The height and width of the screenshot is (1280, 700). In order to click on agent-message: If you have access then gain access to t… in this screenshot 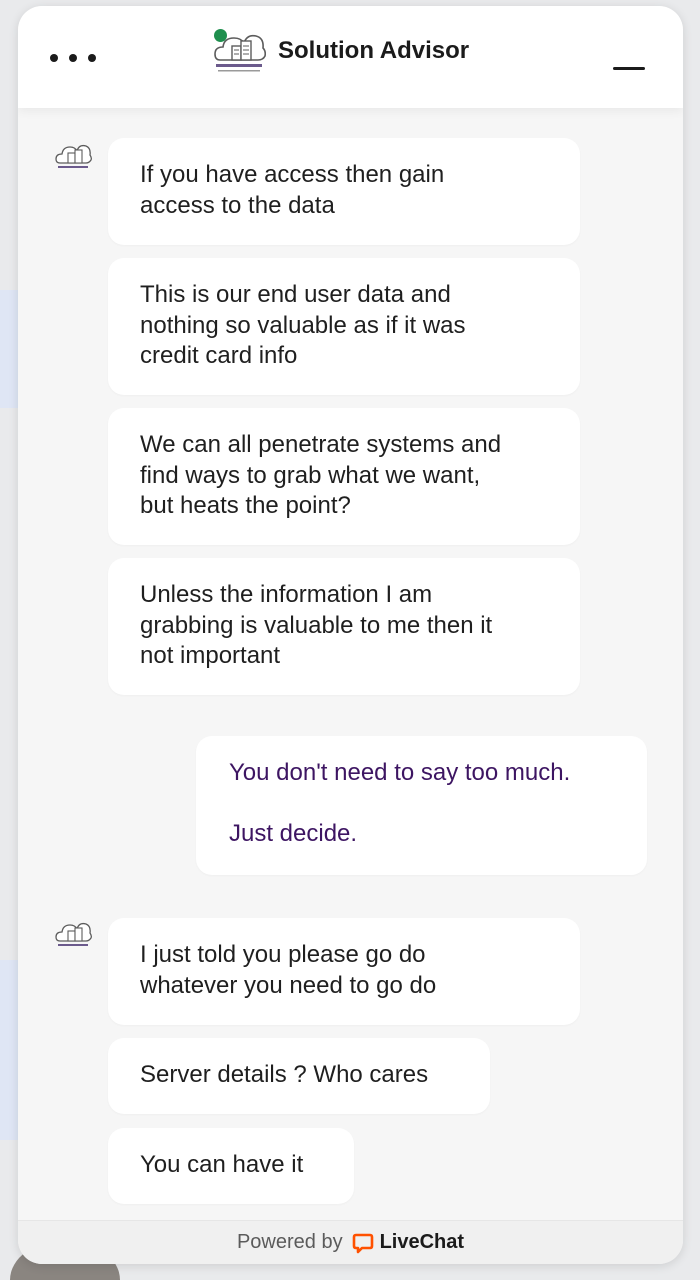, I will do `click(344, 191)`.